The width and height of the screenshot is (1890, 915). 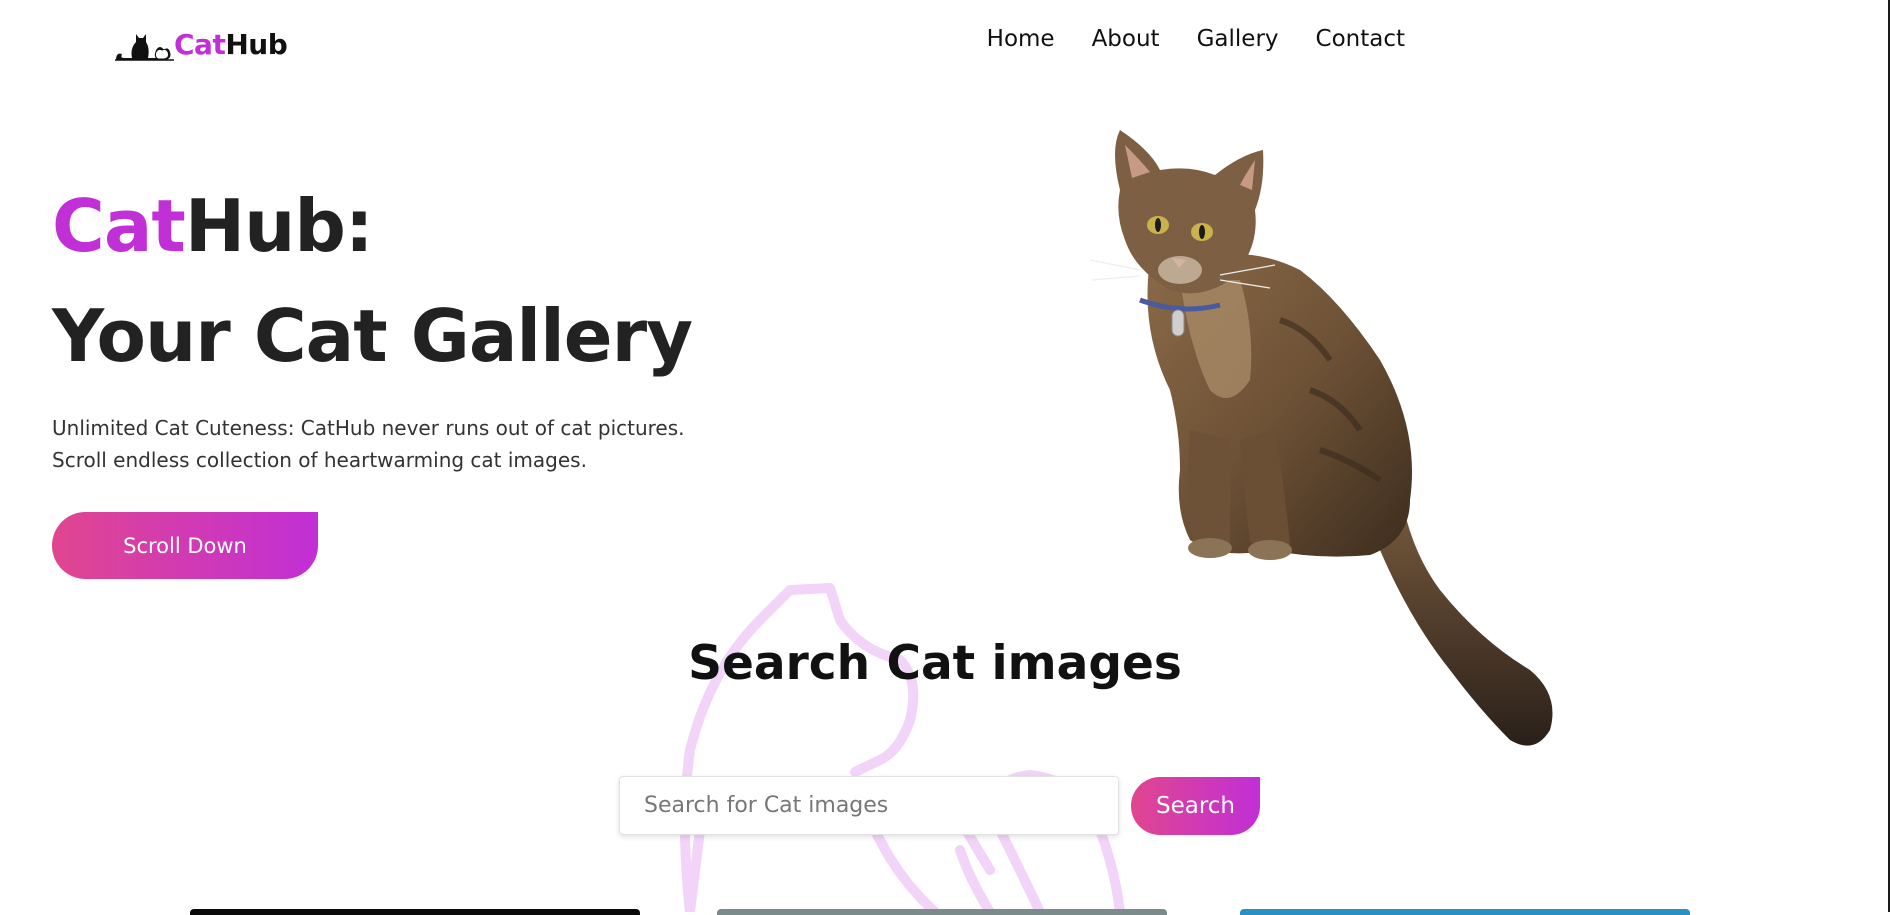 I want to click on scroll-down-button: Scroll Down, so click(x=185, y=545).